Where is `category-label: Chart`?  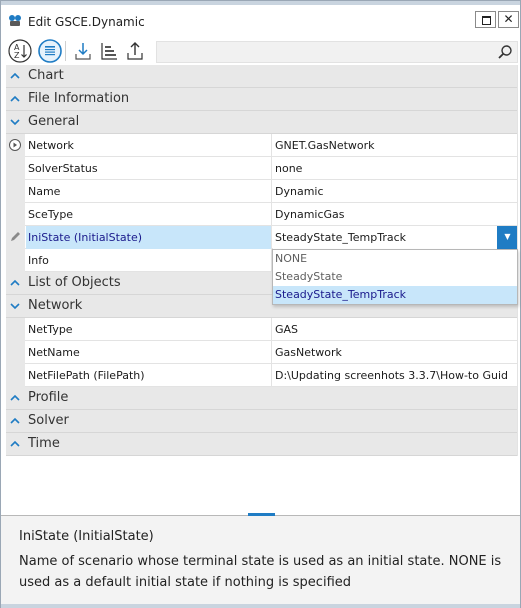 category-label: Chart is located at coordinates (46, 75).